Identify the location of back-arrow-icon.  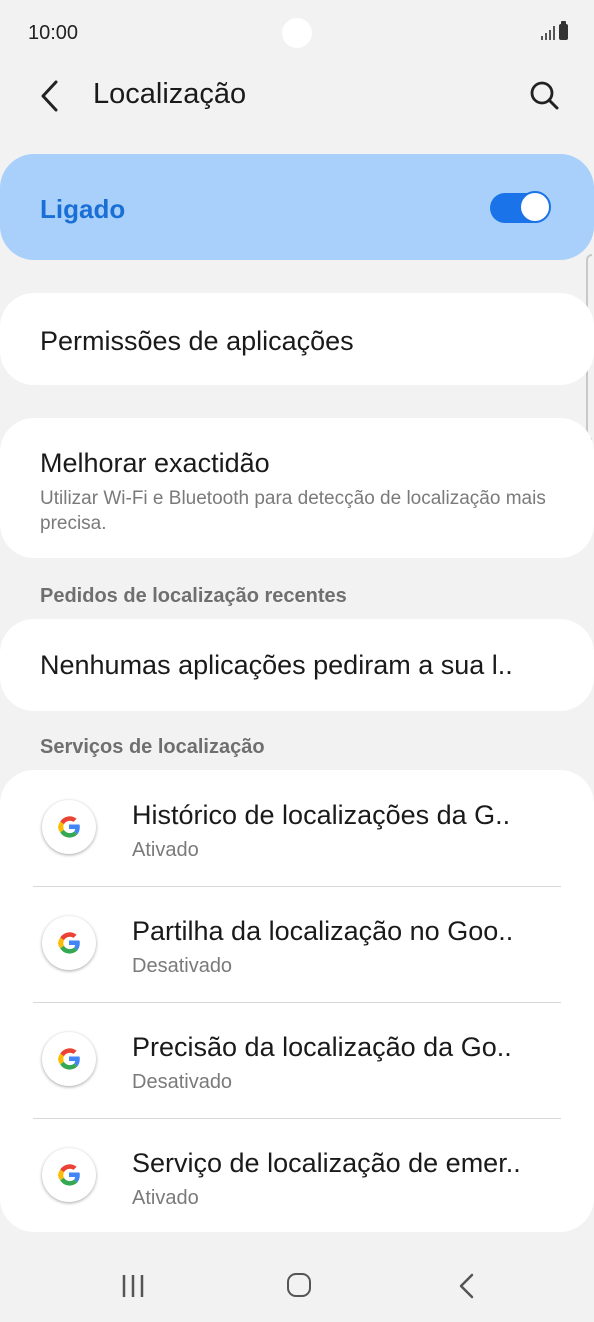
(49, 96).